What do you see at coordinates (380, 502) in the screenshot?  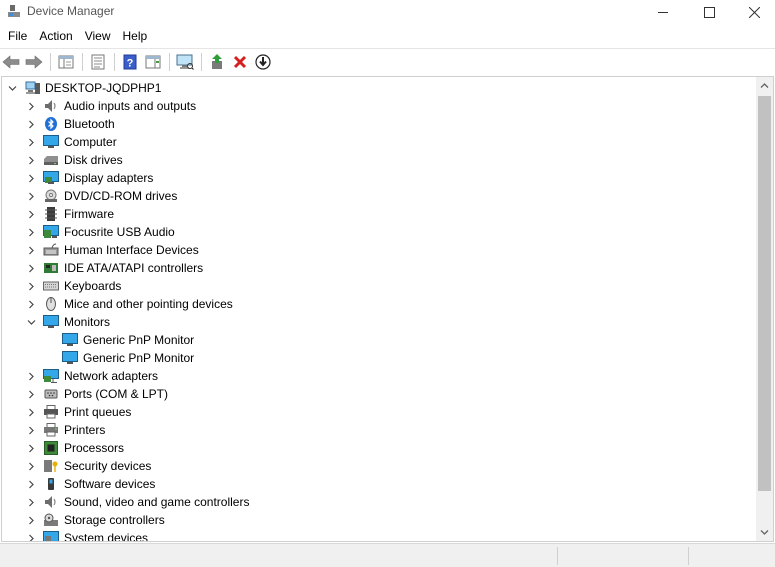 I see `tree-item-sound-video-and-game-controllers: Sound, video and game controllers` at bounding box center [380, 502].